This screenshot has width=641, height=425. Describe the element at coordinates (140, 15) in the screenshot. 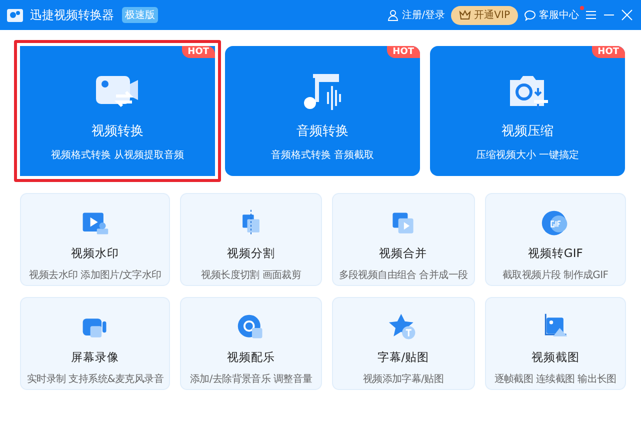

I see `edition-badge: 极速版` at that location.